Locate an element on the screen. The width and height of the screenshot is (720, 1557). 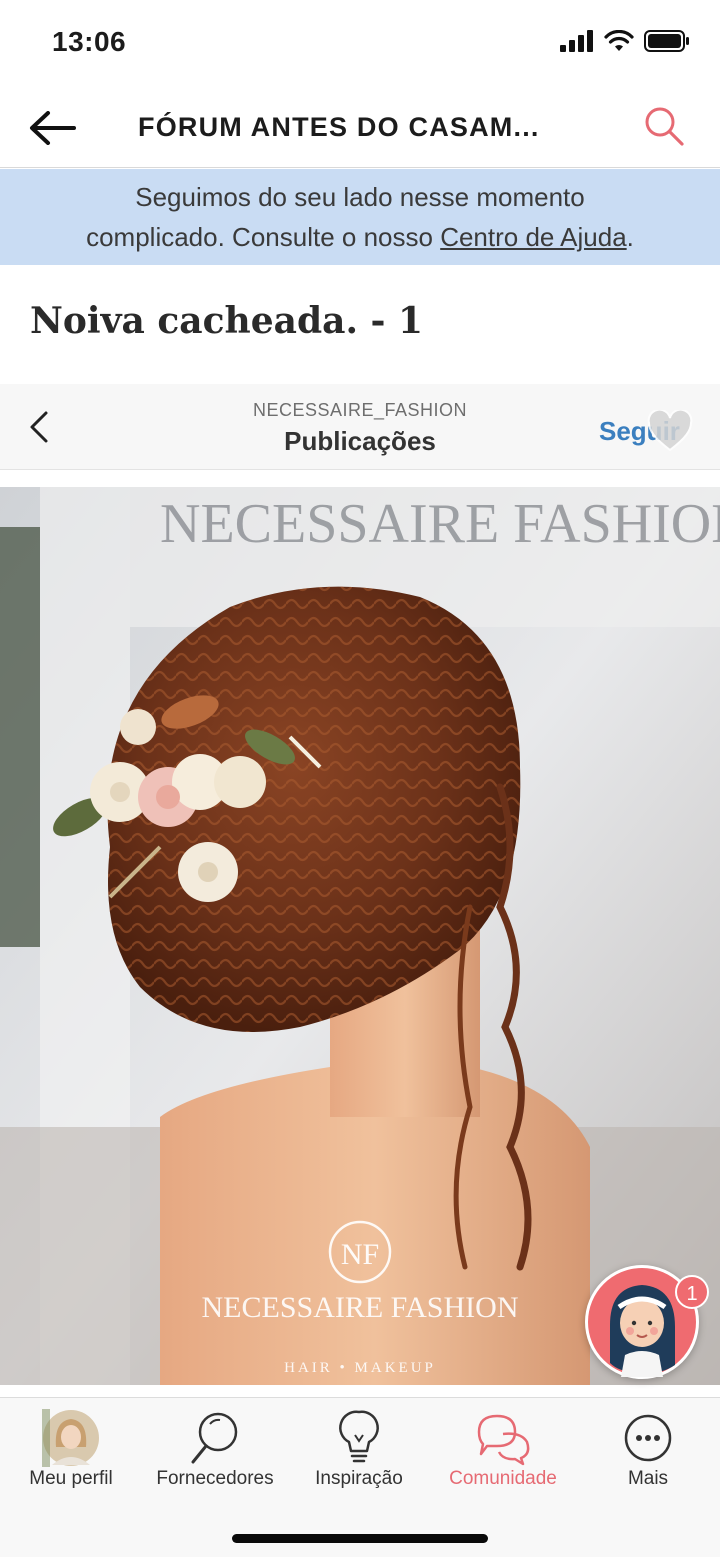
tab-inspiracao: Inspiração is located at coordinates (359, 1448).